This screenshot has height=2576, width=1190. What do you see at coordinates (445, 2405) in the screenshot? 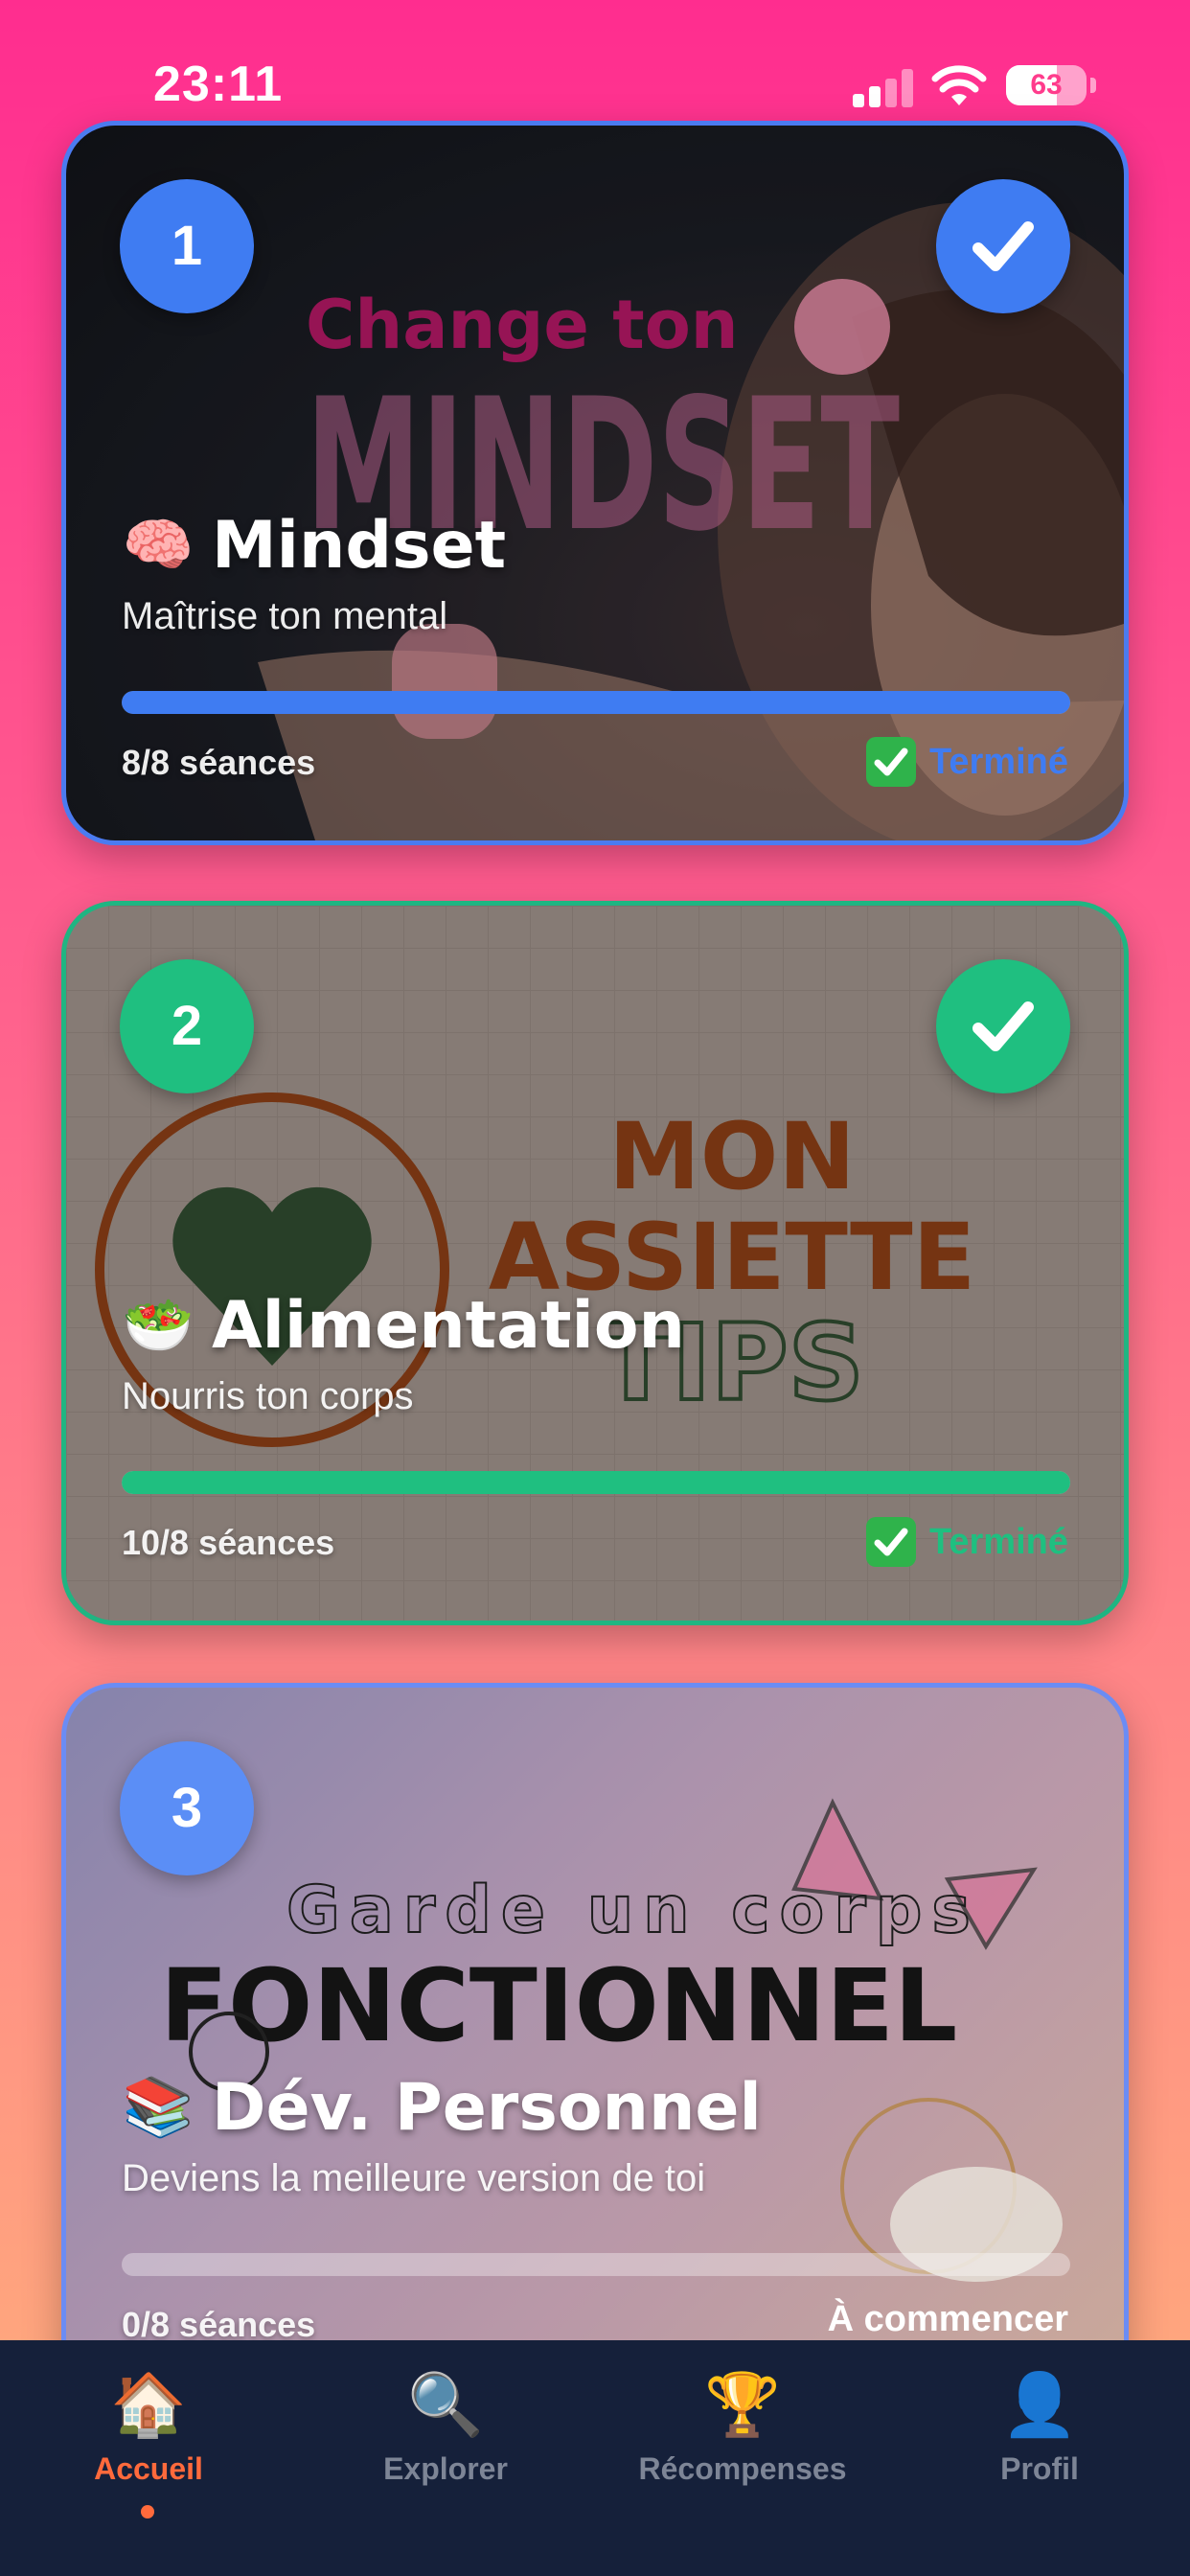
I see `magnifier-icon: 🔍` at bounding box center [445, 2405].